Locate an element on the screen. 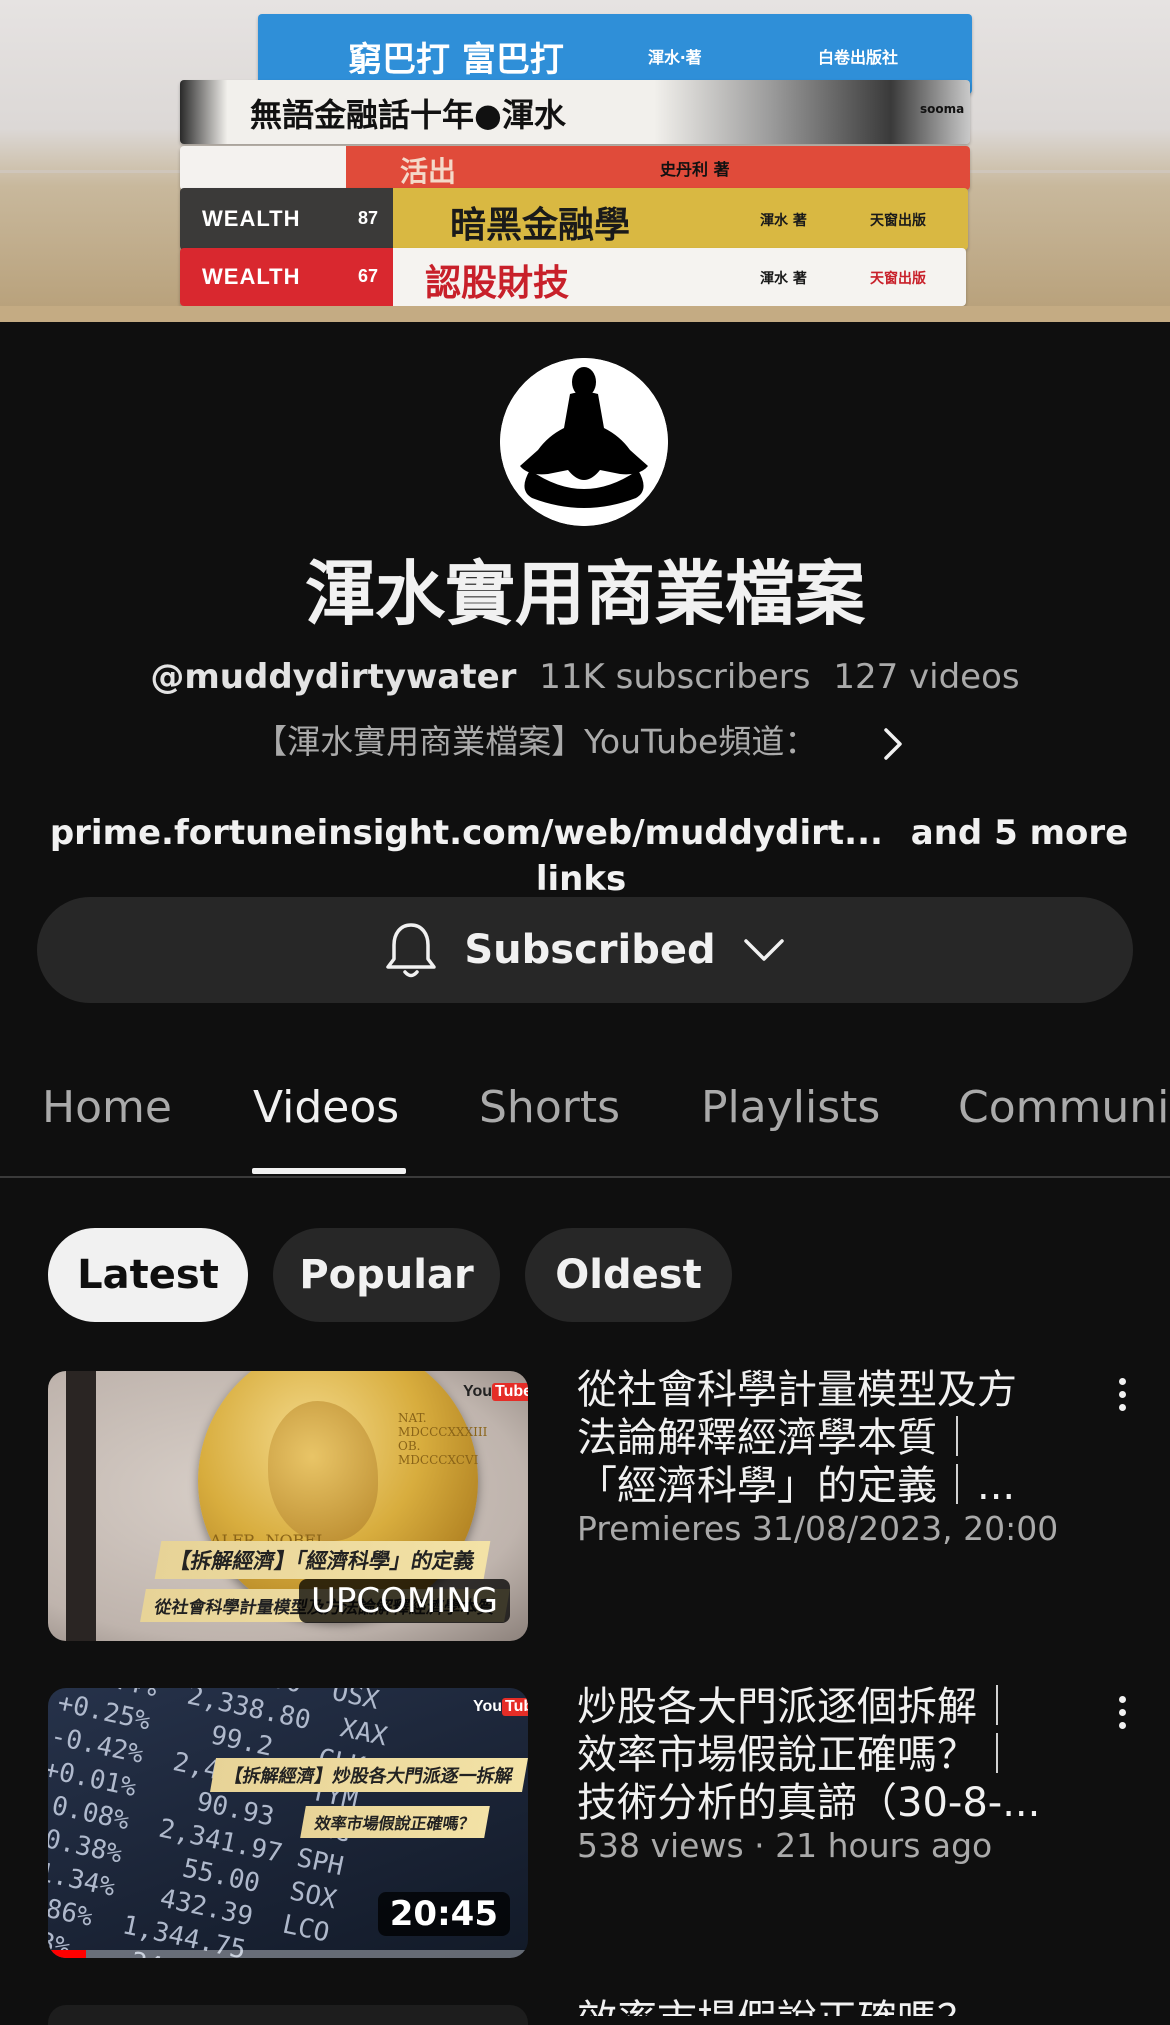 The height and width of the screenshot is (2025, 1170). video-meta: 538 views · 21 hours ago is located at coordinates (785, 1845).